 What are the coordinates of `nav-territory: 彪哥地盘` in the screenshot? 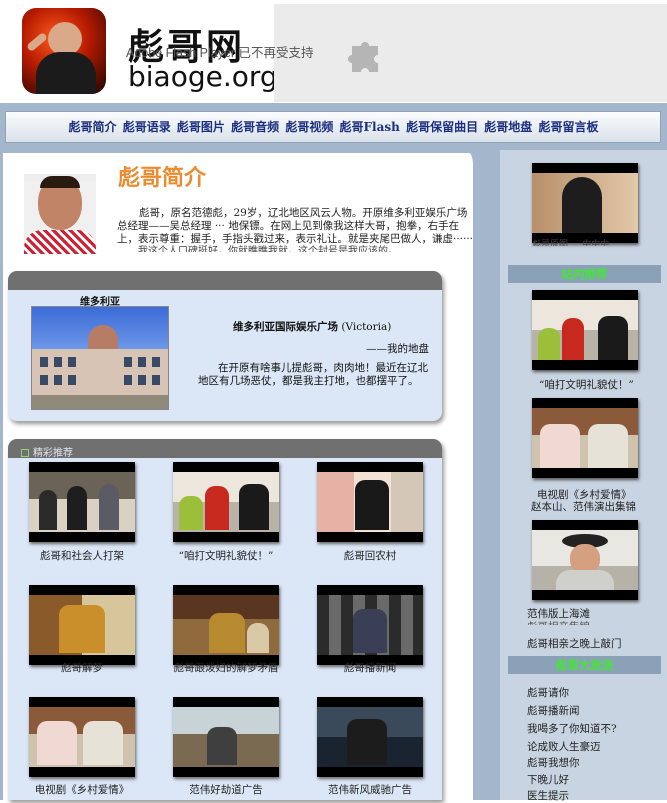 It's located at (508, 127).